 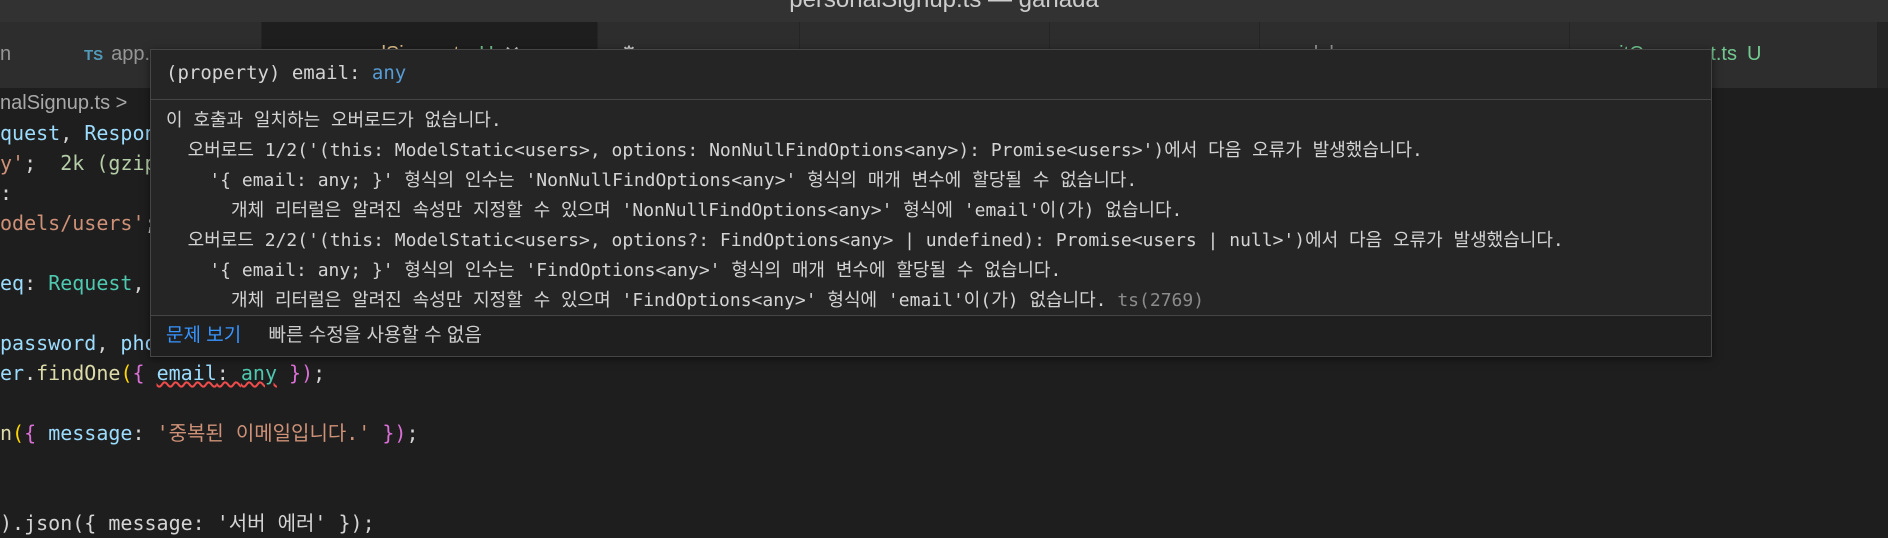 What do you see at coordinates (29, 55) in the screenshot?
I see `tab-unknown-1: n` at bounding box center [29, 55].